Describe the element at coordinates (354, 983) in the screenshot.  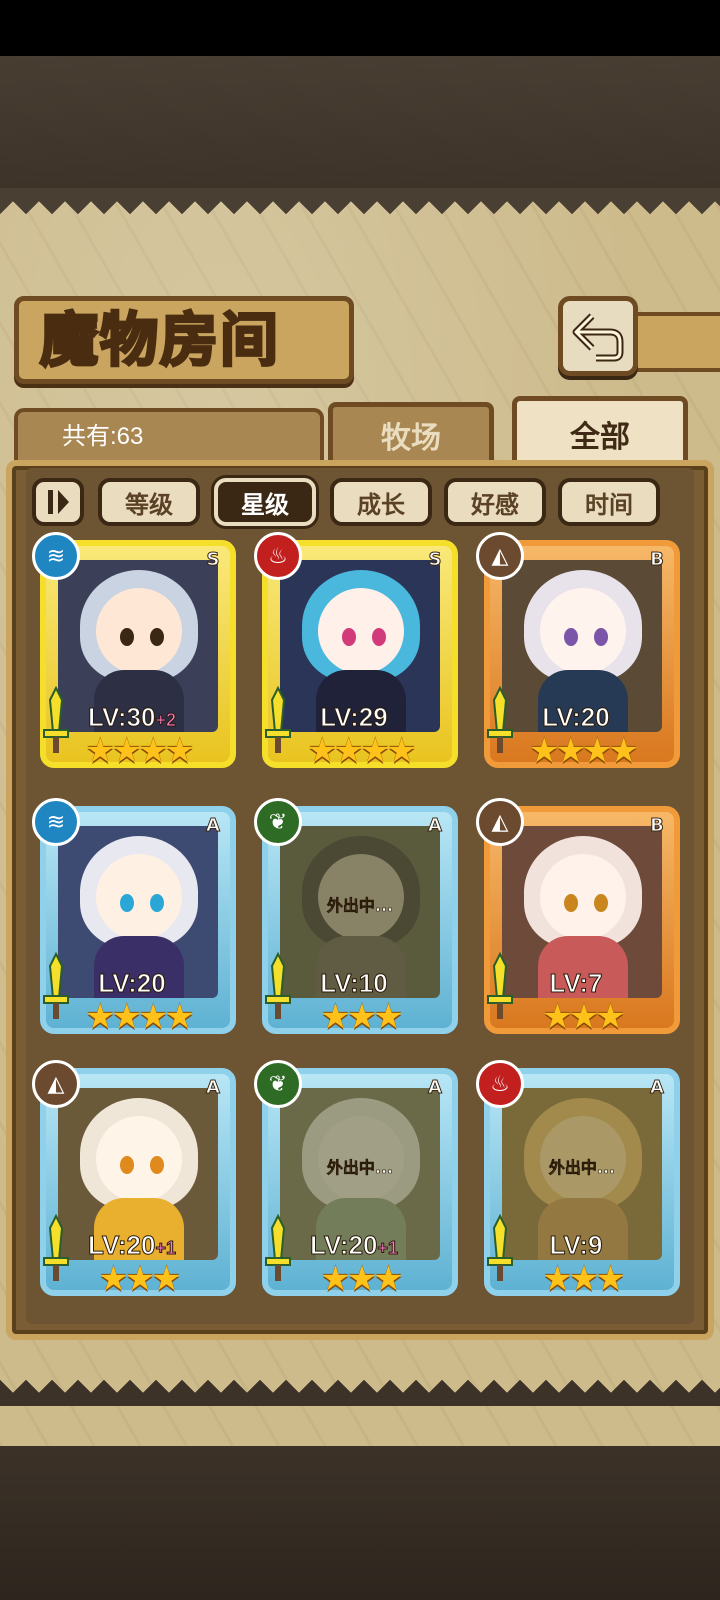
I see `level-label: LV:10` at that location.